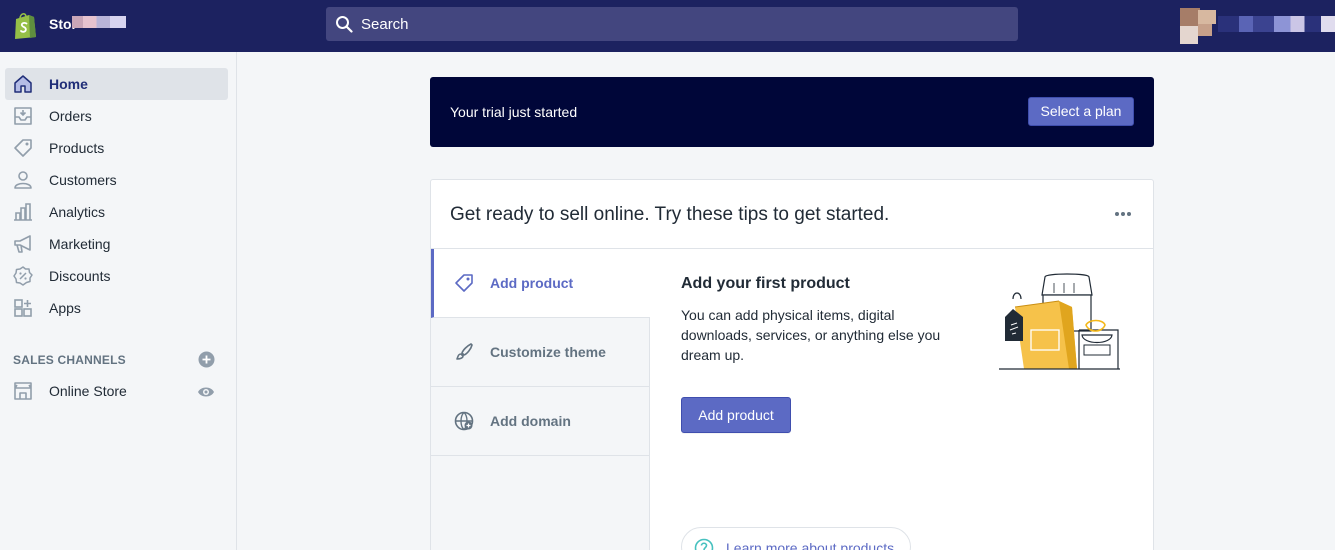 The height and width of the screenshot is (550, 1335). What do you see at coordinates (765, 283) in the screenshot?
I see `panel-title: Add your first product` at bounding box center [765, 283].